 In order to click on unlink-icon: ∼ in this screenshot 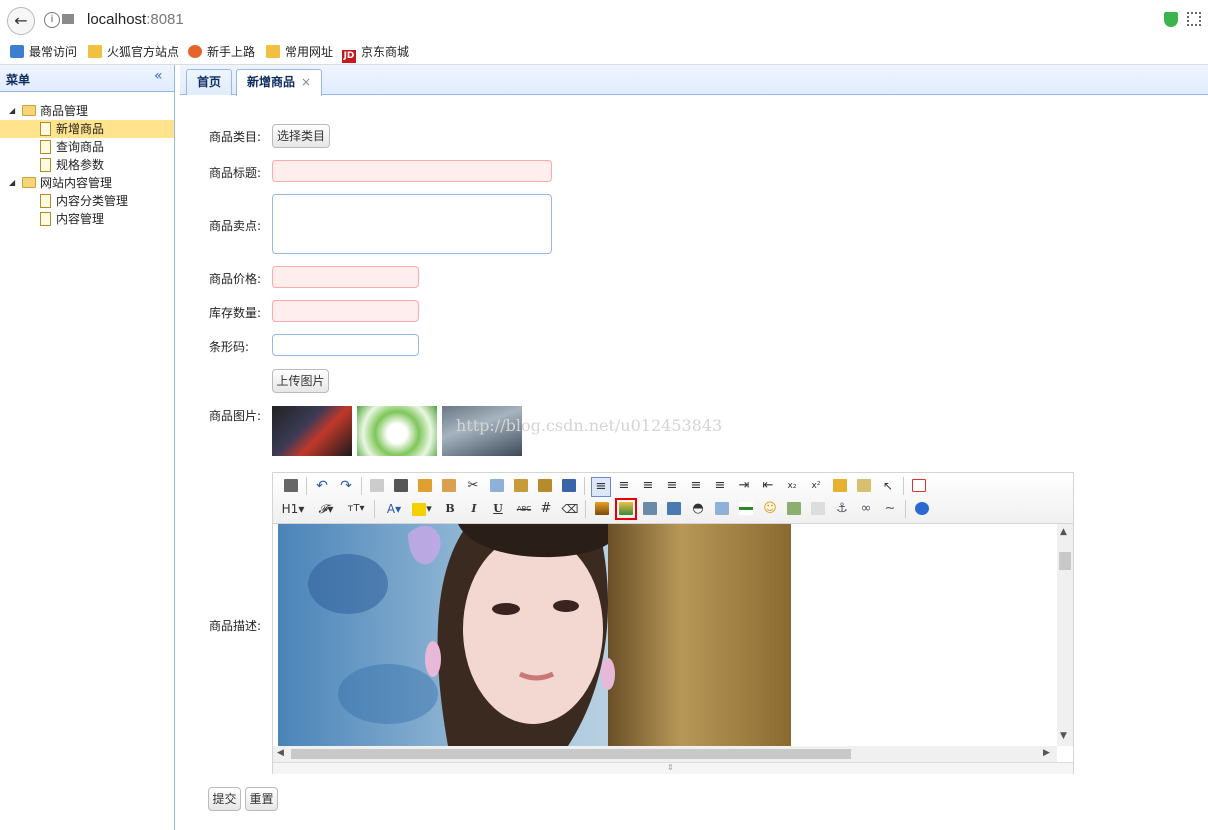, I will do `click(890, 509)`.